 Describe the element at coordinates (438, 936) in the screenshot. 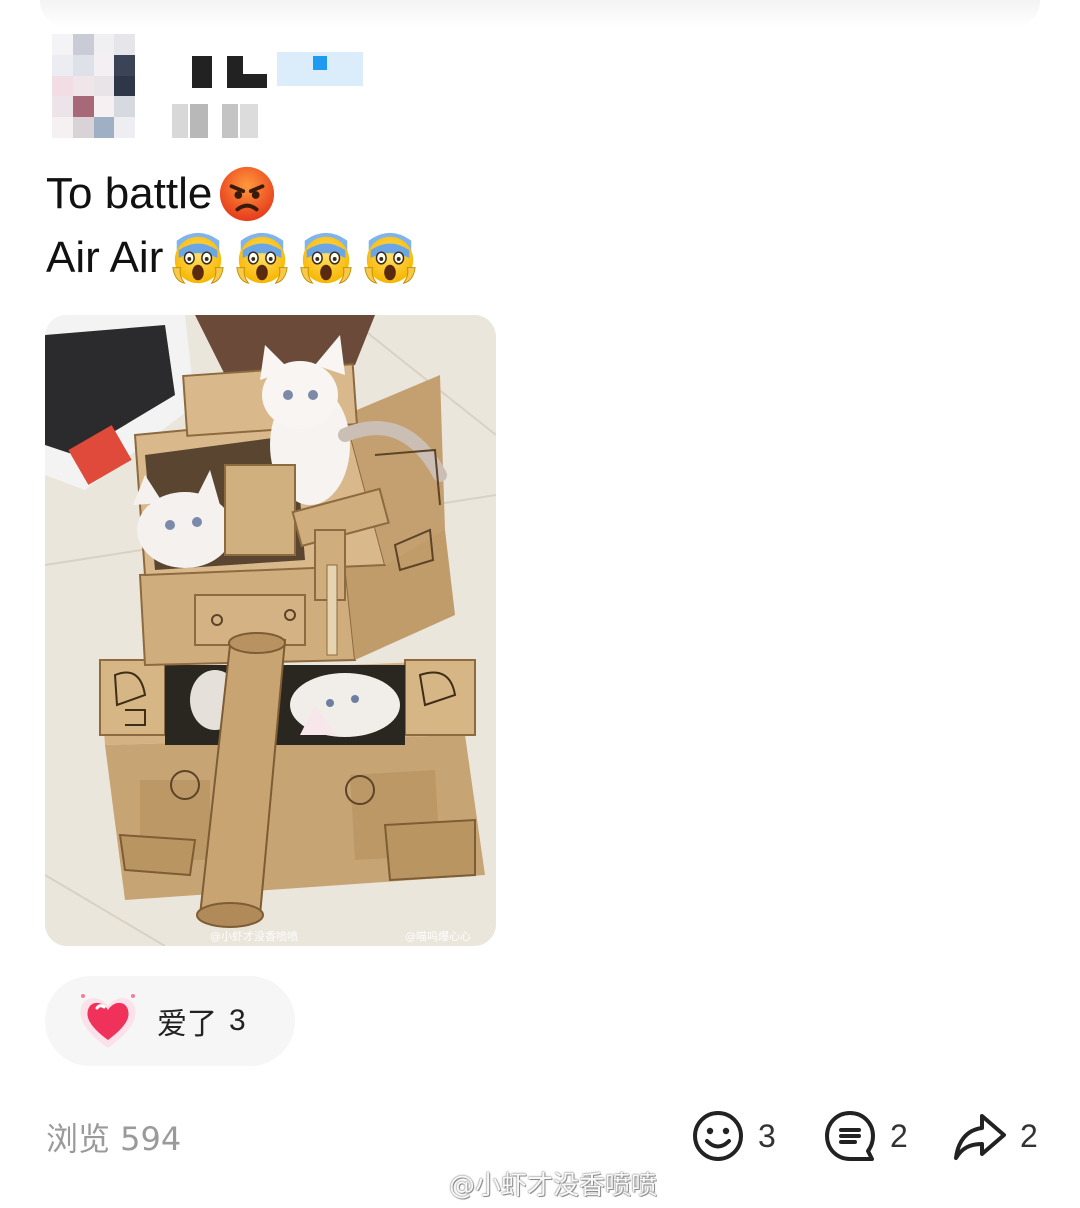

I see `photo-watermark-right: @喵呜爆心心` at that location.